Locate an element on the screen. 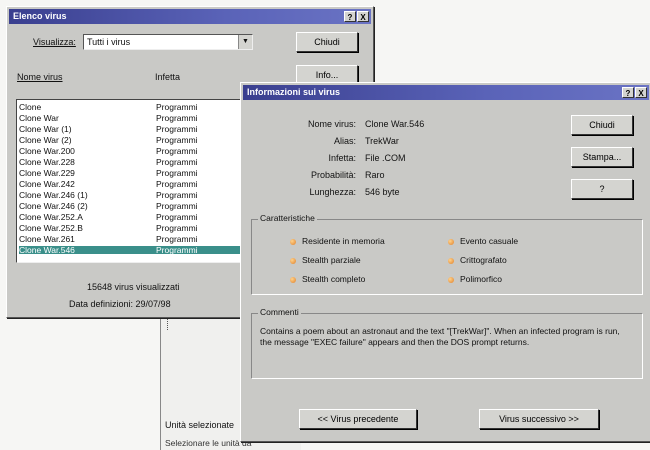  selected-units-label: Unità selezionate is located at coordinates (200, 425).